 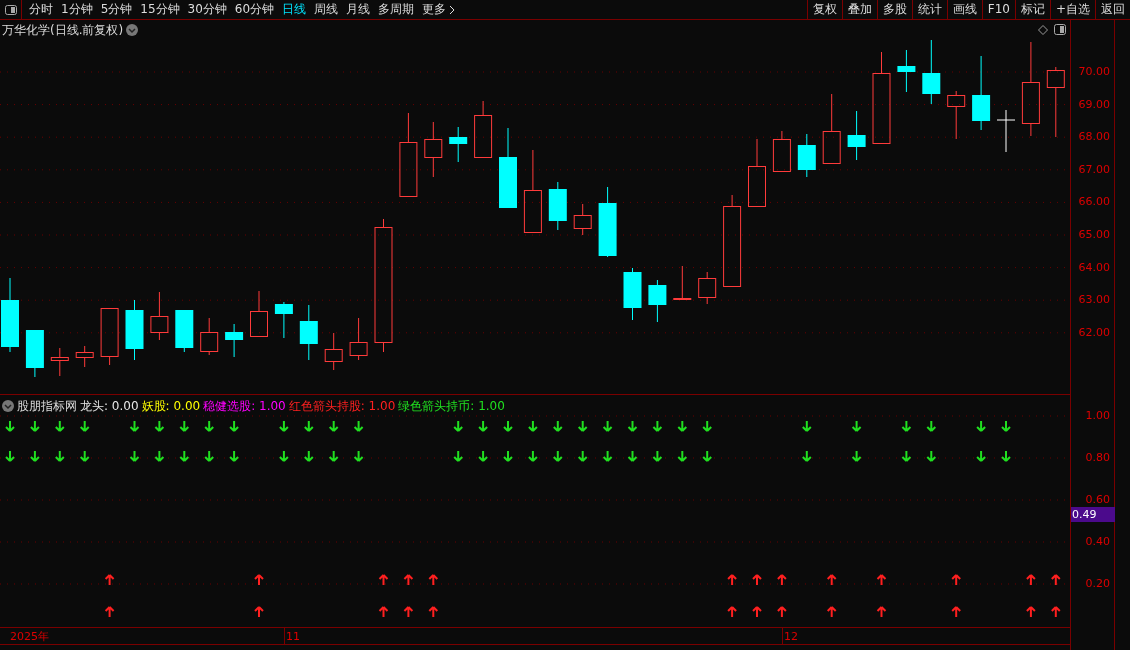 I want to click on price-axis-label: 66.00, so click(x=1094, y=202).